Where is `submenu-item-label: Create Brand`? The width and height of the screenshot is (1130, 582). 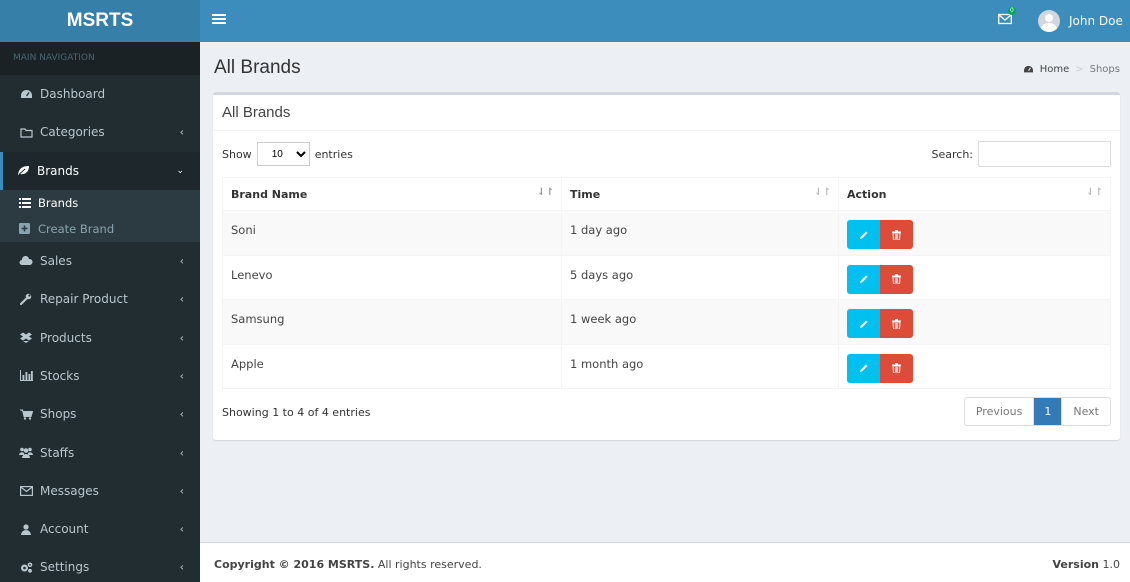
submenu-item-label: Create Brand is located at coordinates (76, 228).